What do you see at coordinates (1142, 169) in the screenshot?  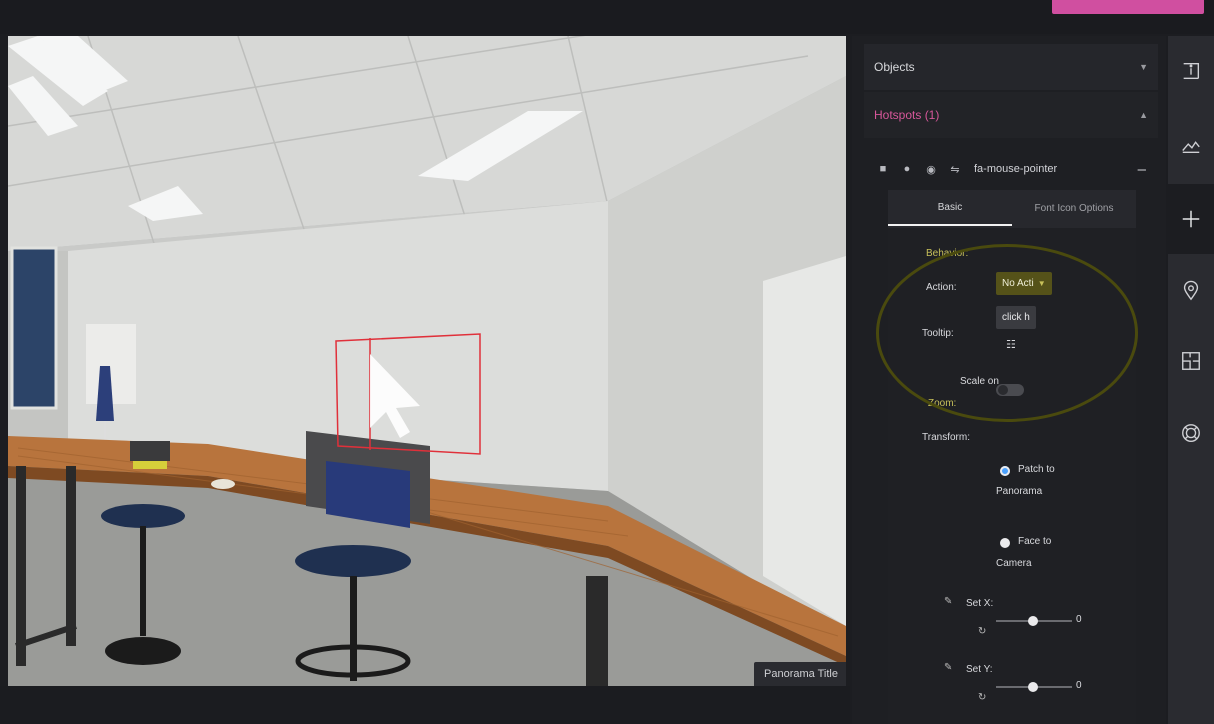 I see `collapse-icon: –` at bounding box center [1142, 169].